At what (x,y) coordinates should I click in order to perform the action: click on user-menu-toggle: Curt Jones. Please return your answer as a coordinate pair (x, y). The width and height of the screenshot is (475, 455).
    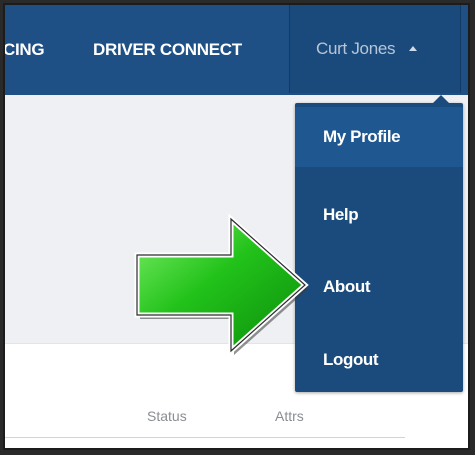
    Looking at the image, I should click on (375, 49).